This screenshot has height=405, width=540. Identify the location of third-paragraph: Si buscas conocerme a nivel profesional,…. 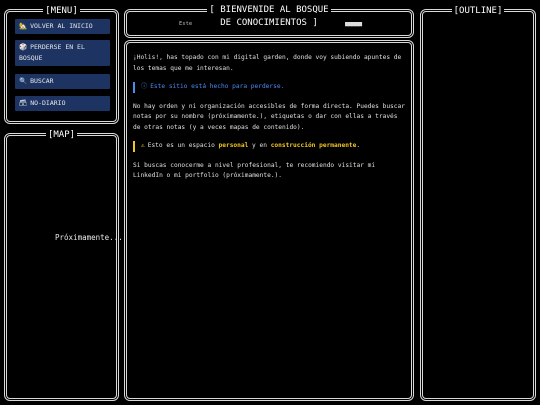
(254, 170).